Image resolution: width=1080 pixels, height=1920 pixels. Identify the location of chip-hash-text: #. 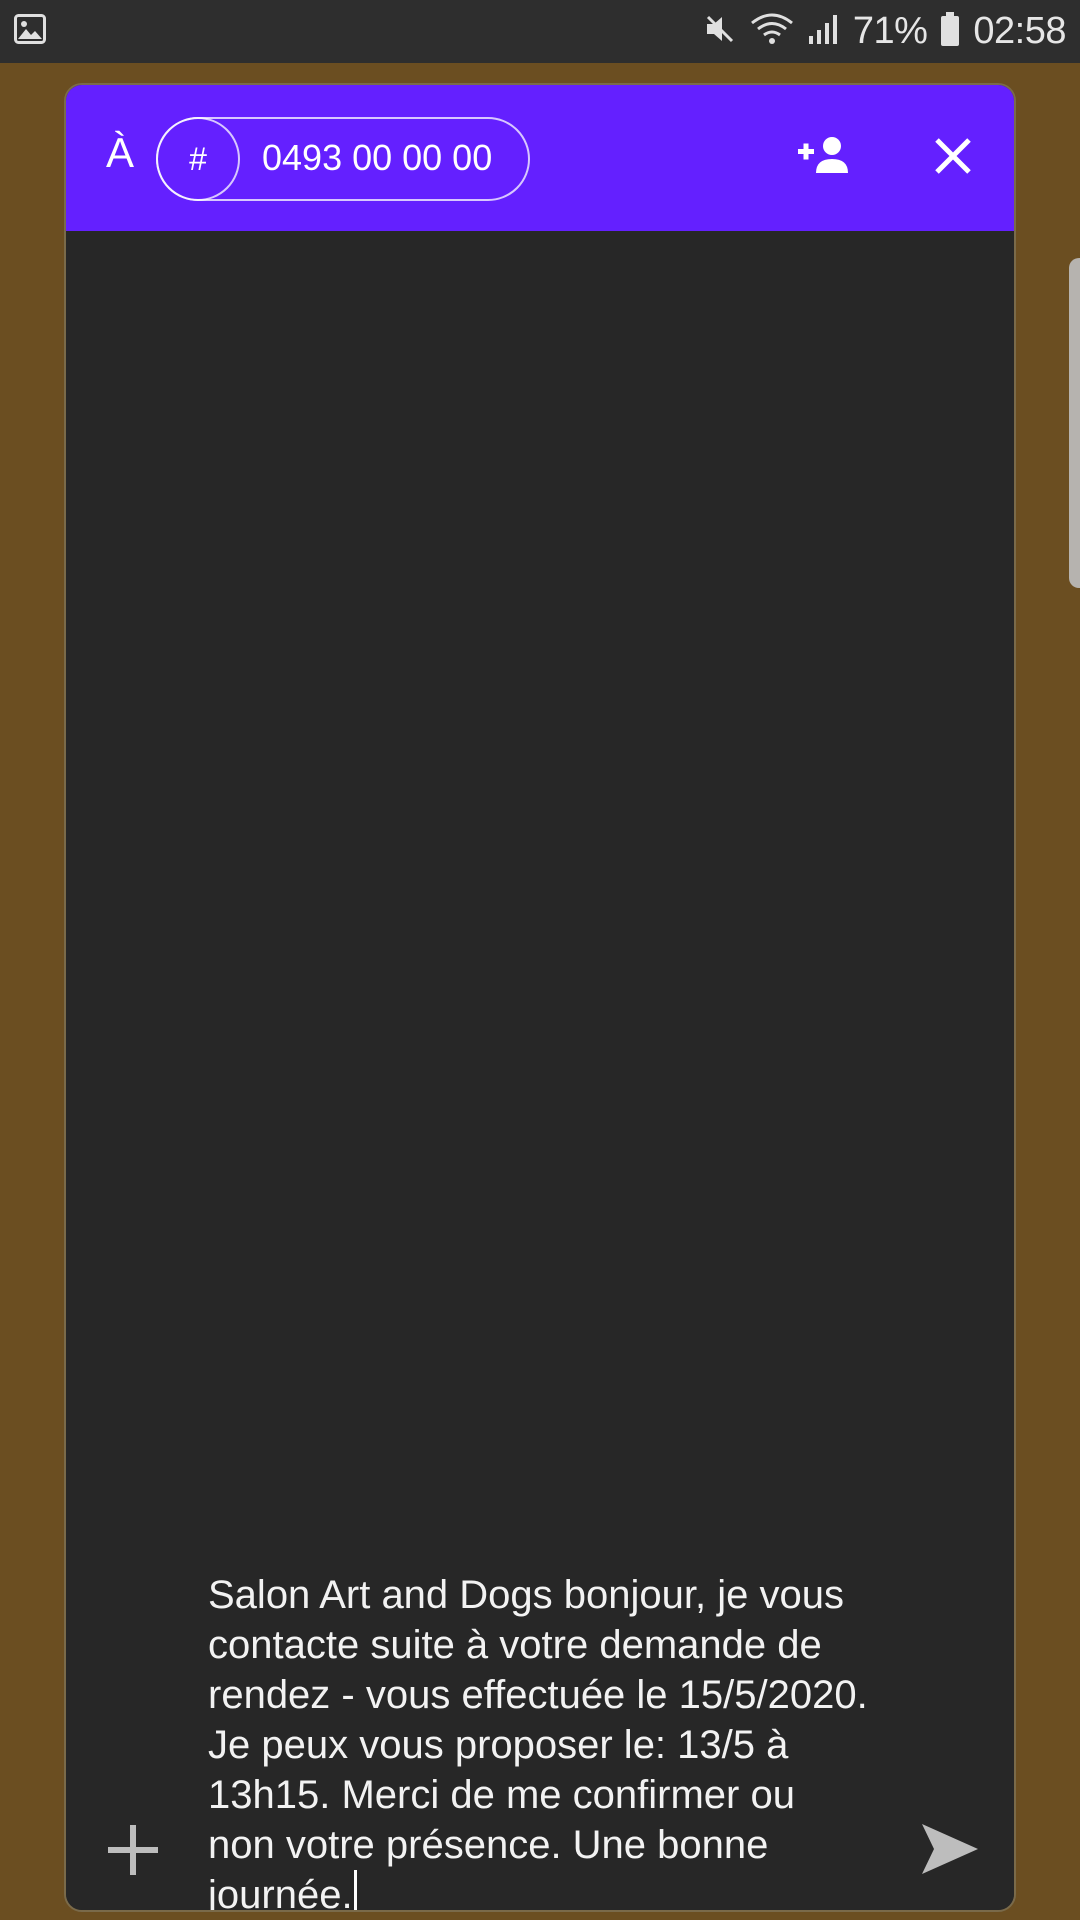
(198, 158).